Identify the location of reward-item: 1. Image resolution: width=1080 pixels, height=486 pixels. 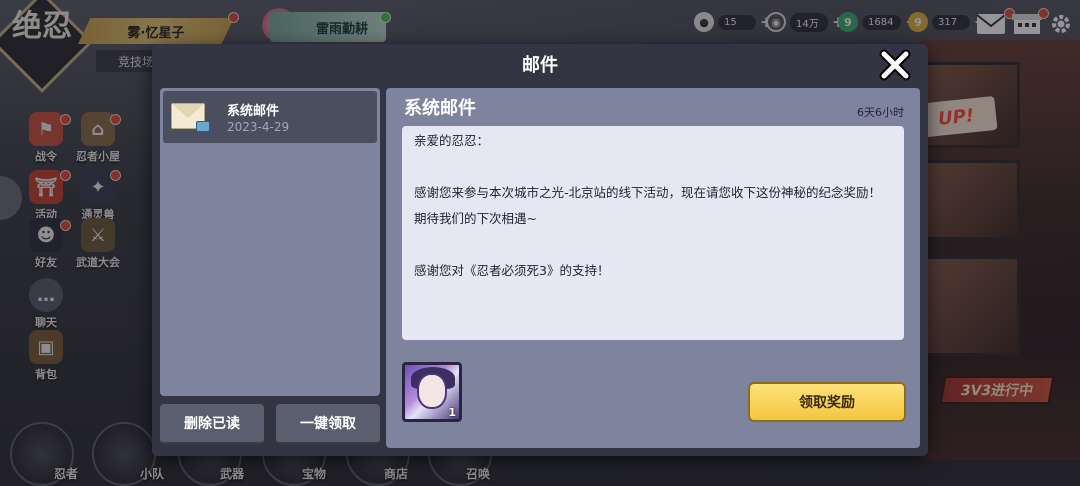
(432, 392).